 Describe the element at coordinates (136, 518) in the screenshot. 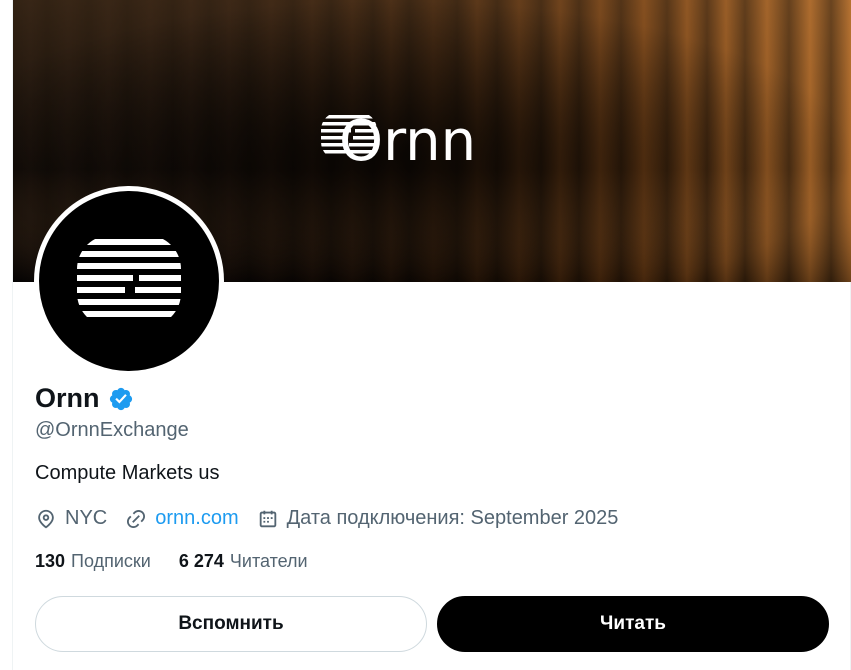

I see `link-icon` at that location.